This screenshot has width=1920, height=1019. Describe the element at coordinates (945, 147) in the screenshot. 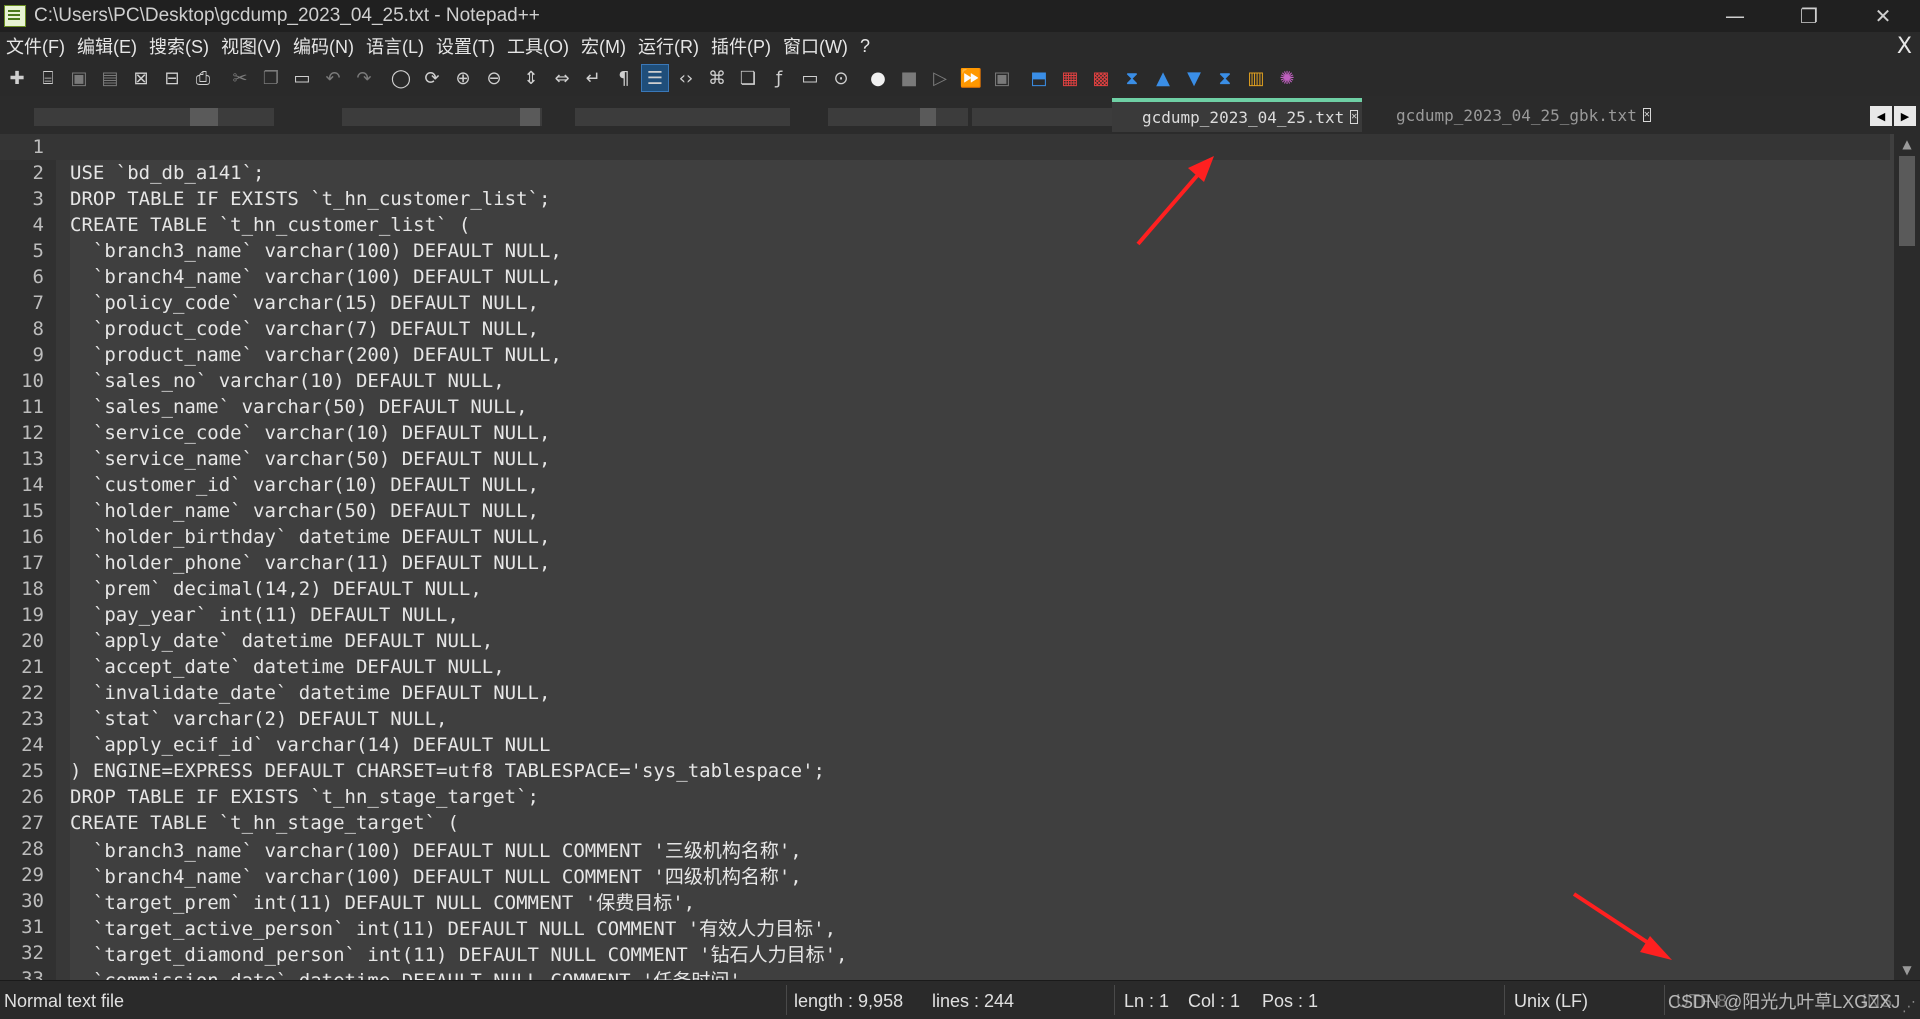

I see `code-line: 1` at that location.